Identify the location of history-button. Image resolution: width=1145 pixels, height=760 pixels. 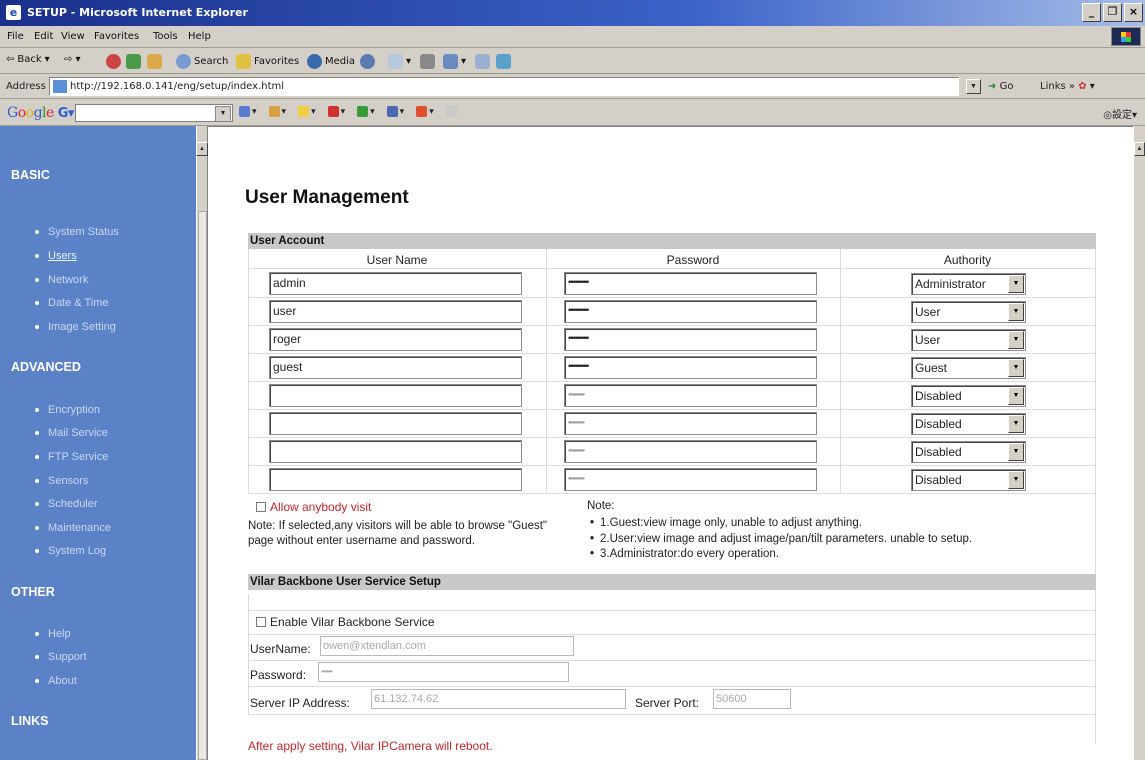
(367, 61).